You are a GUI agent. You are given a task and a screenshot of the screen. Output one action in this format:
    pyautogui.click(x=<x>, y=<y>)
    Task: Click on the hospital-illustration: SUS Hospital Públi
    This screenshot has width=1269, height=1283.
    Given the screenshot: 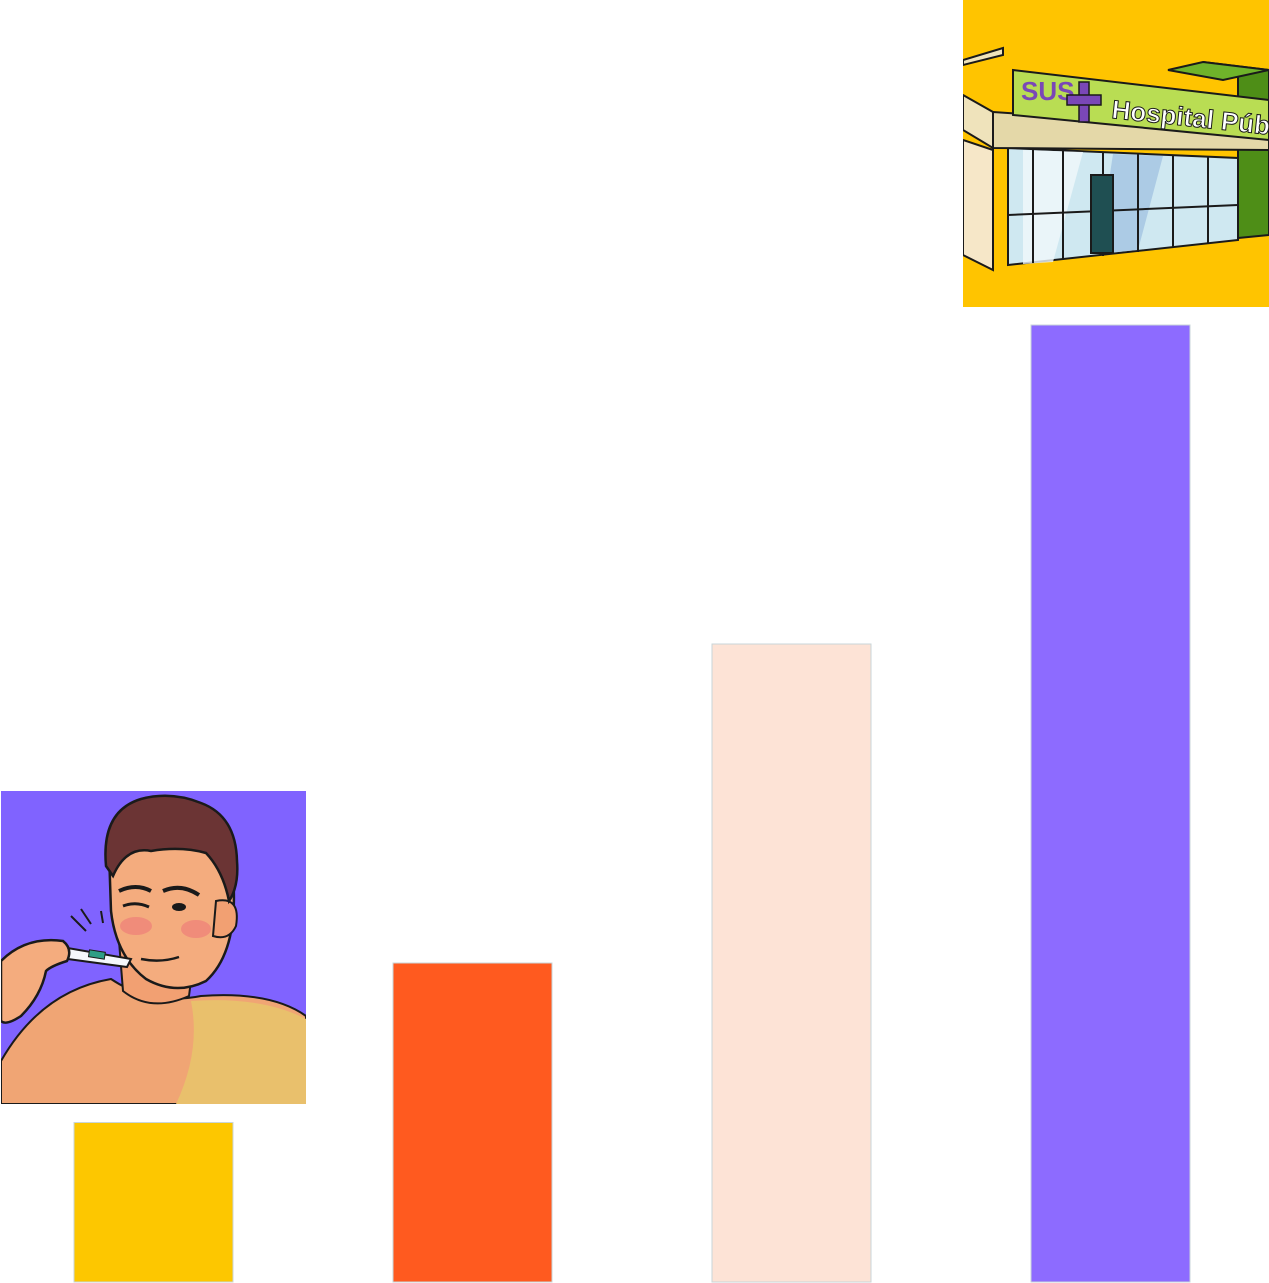 What is the action you would take?
    pyautogui.click(x=1116, y=153)
    